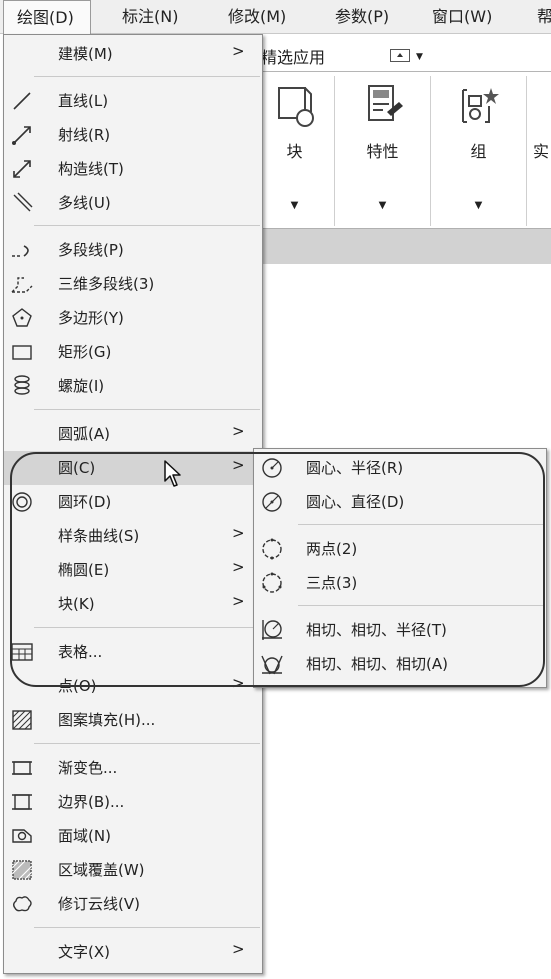 The image size is (551, 979). I want to click on menu-item-multiline: 多线(U), so click(133, 203).